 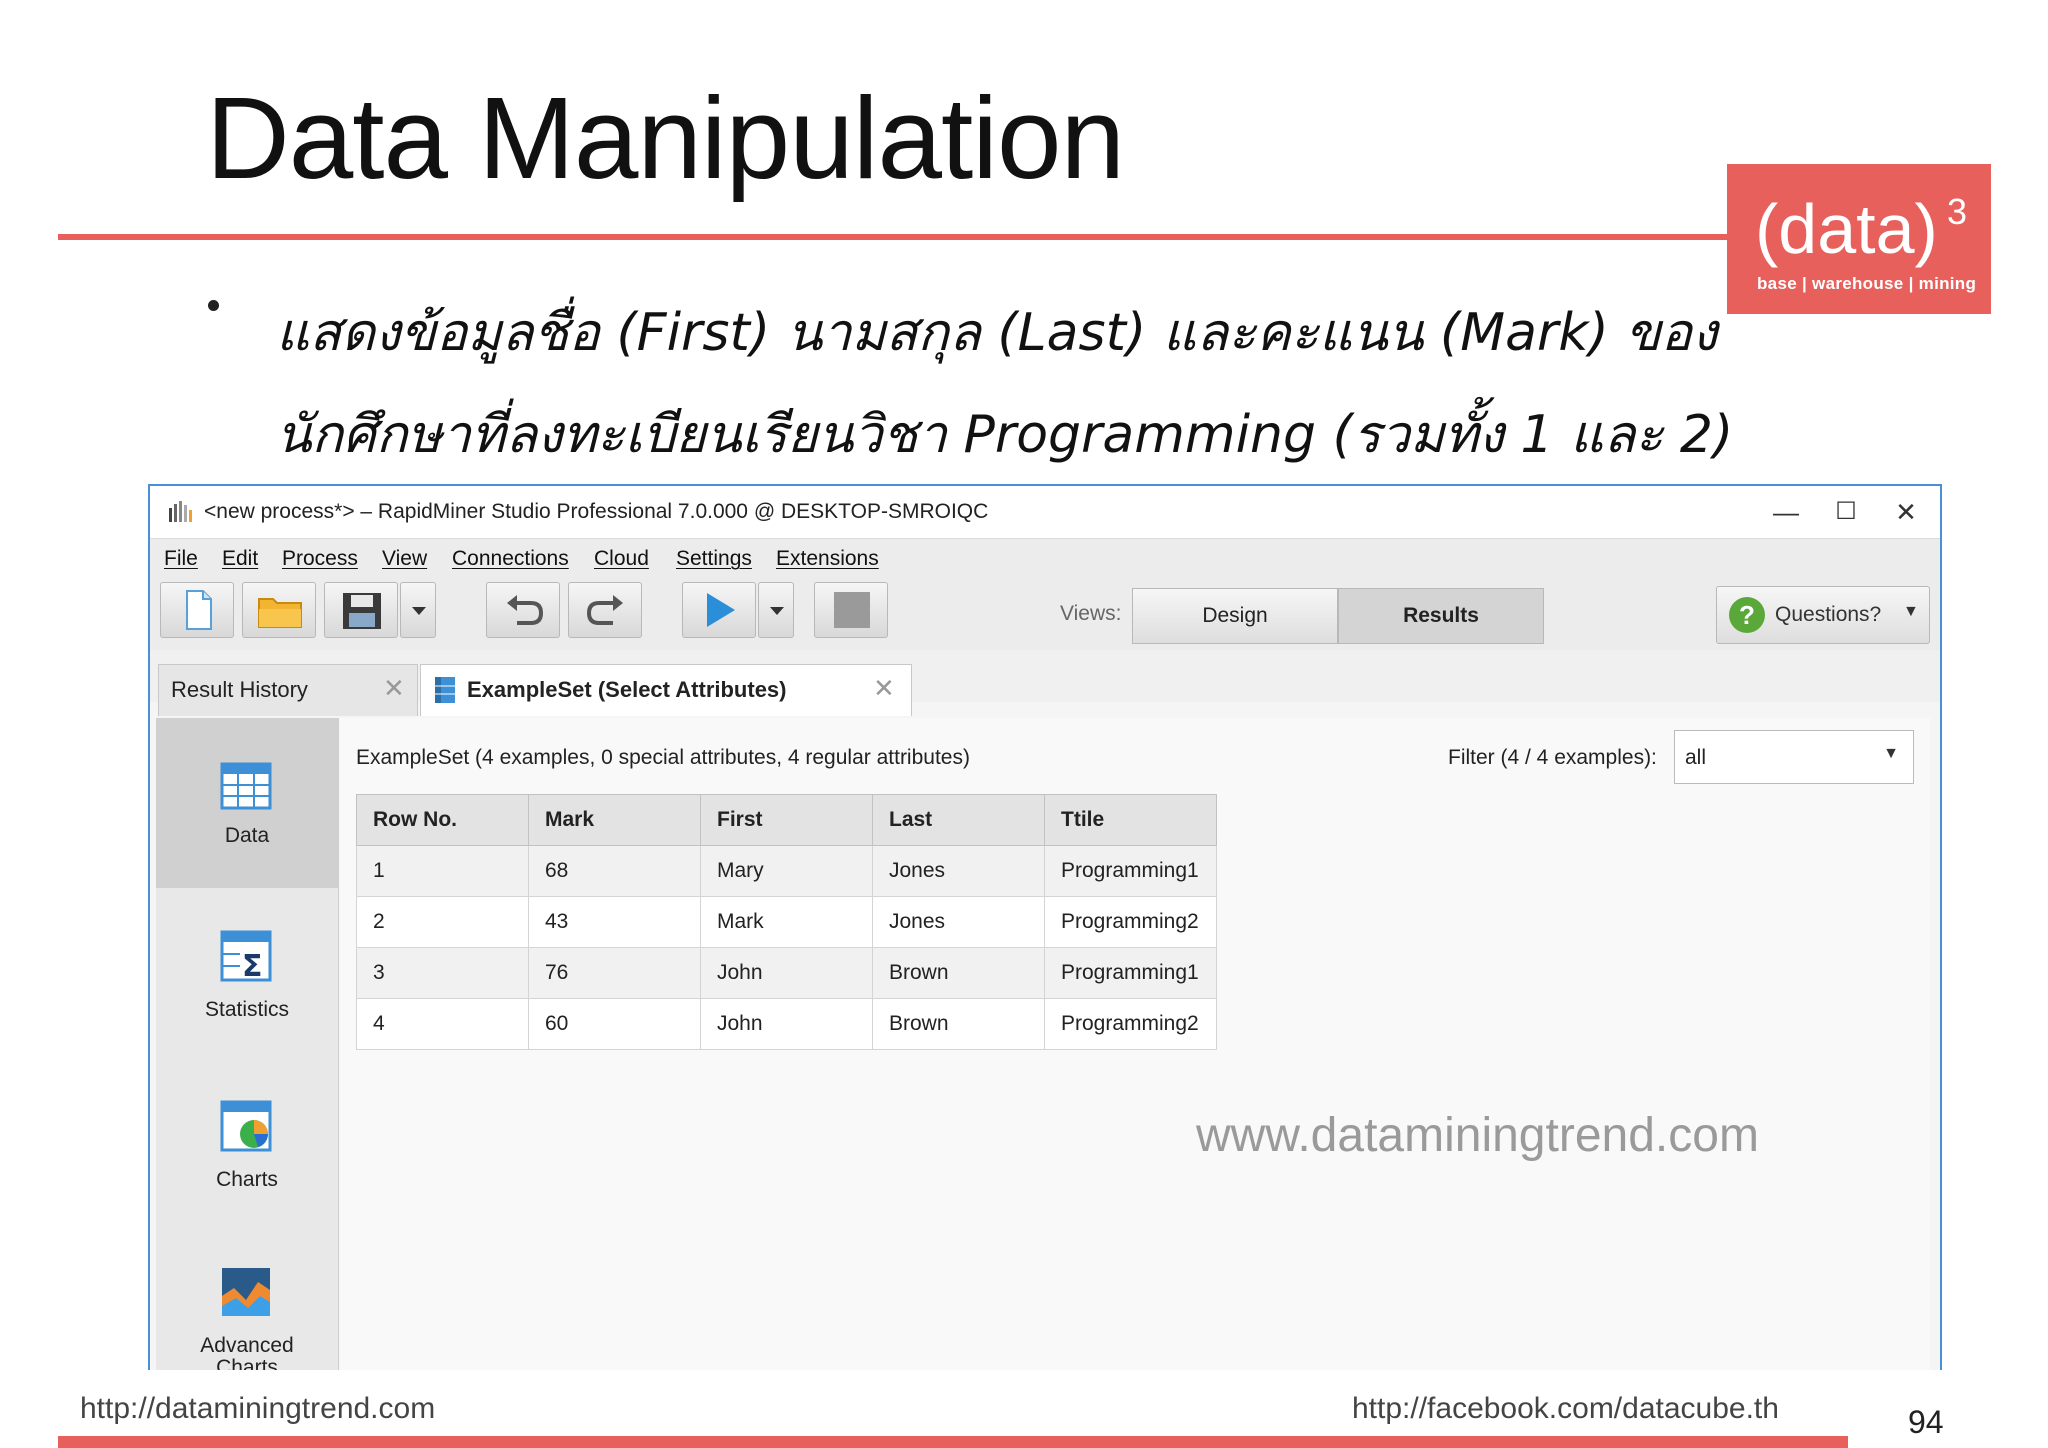 I want to click on tab-exampleset: ExampleSet (Select Attributes) ✕, so click(x=666, y=690).